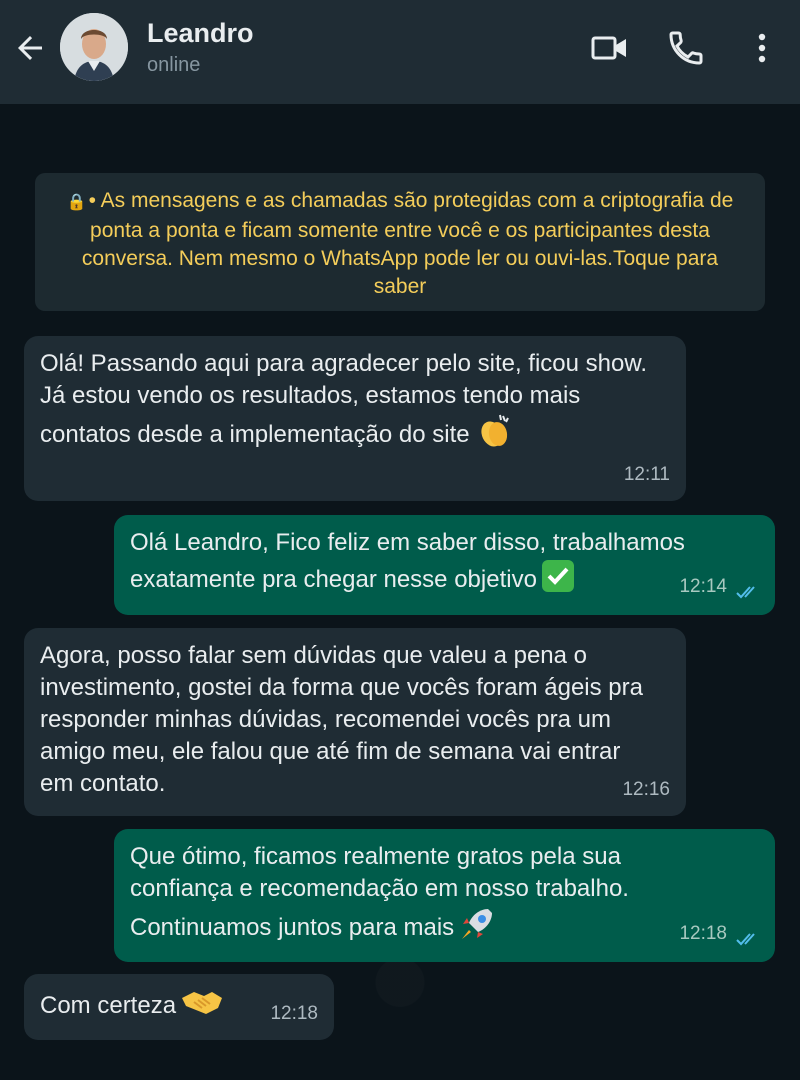  I want to click on message-bubble-incoming: Com certeza 12:18, so click(179, 1007).